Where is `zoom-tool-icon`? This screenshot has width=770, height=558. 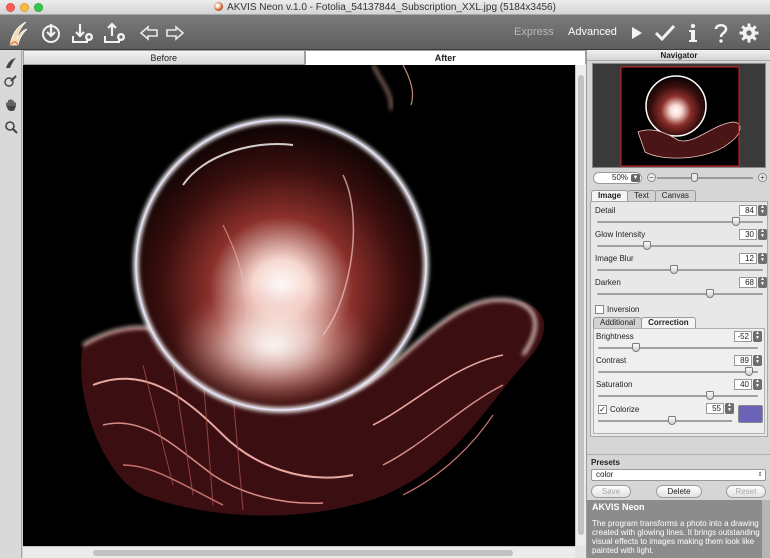 zoom-tool-icon is located at coordinates (11, 127).